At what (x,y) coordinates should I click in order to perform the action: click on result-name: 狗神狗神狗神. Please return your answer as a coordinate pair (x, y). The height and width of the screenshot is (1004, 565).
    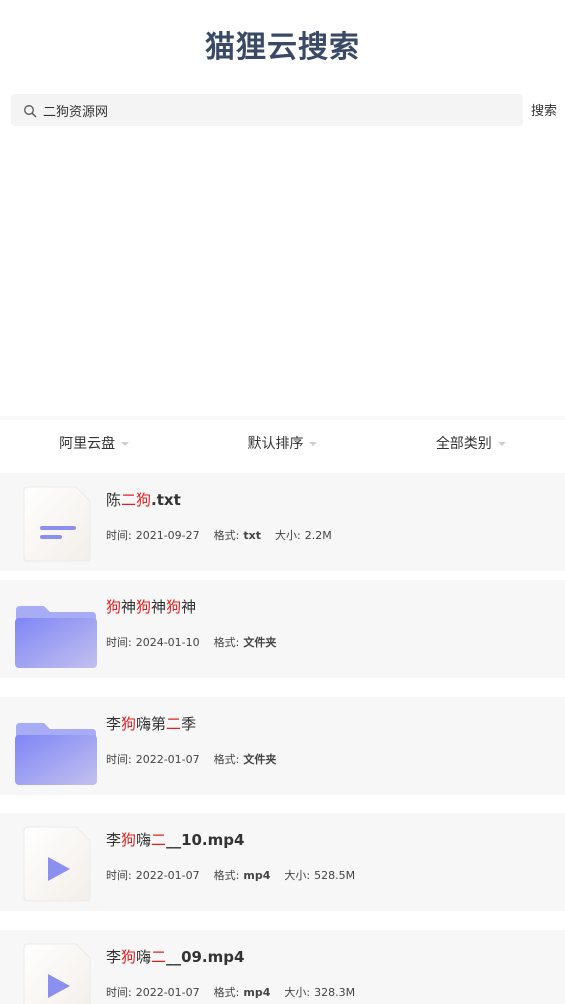
    Looking at the image, I should click on (151, 606).